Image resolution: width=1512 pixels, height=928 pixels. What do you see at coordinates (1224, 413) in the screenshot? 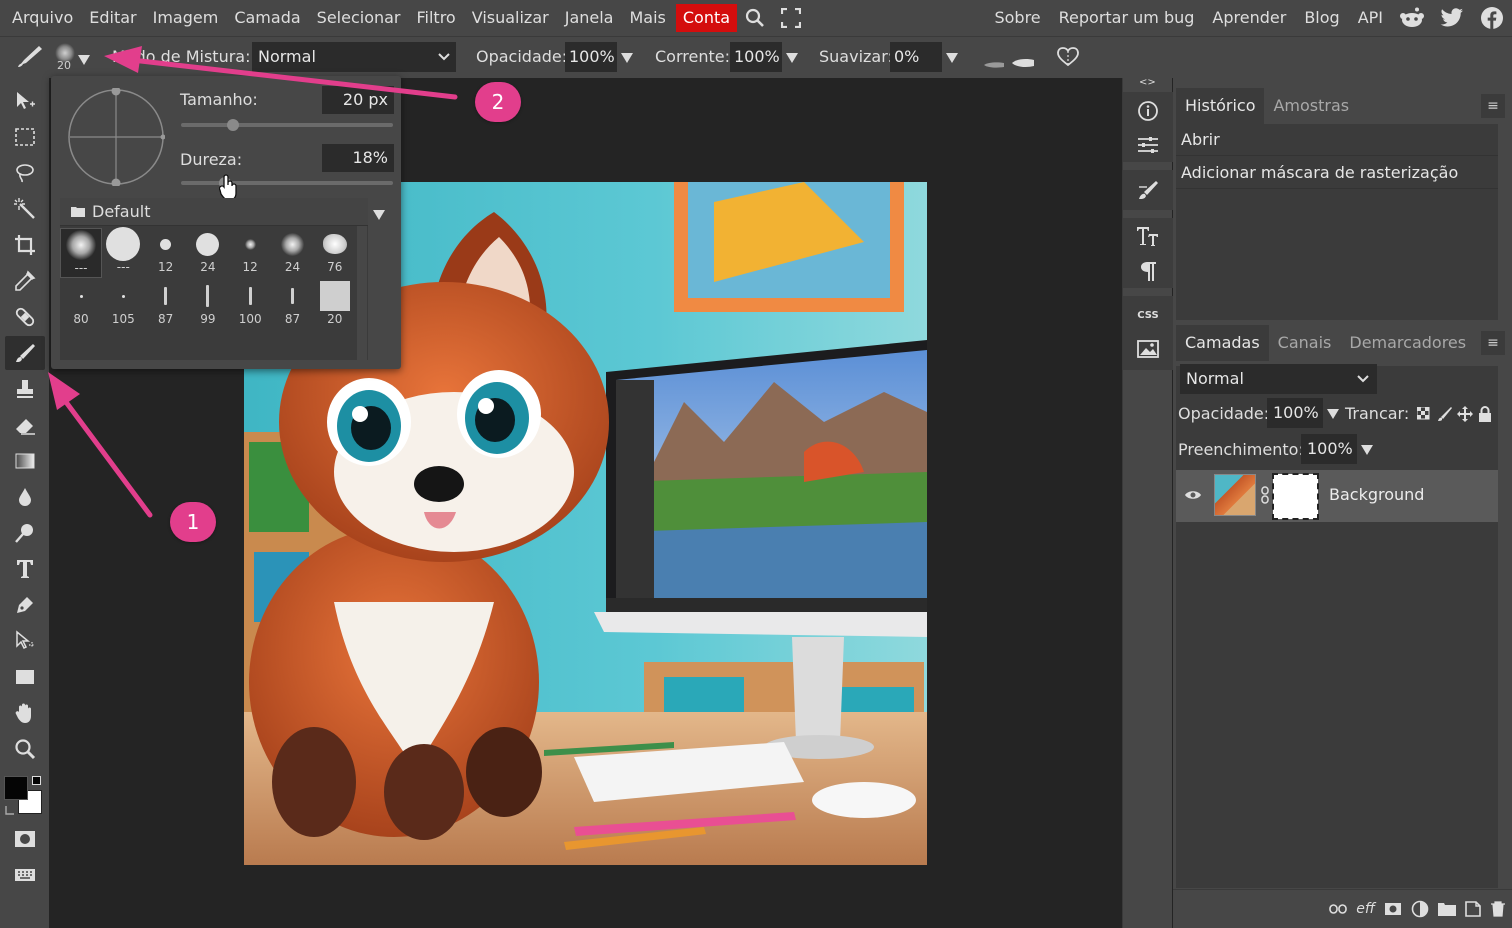
I see `layer-opacity-label: Opacidade:` at bounding box center [1224, 413].